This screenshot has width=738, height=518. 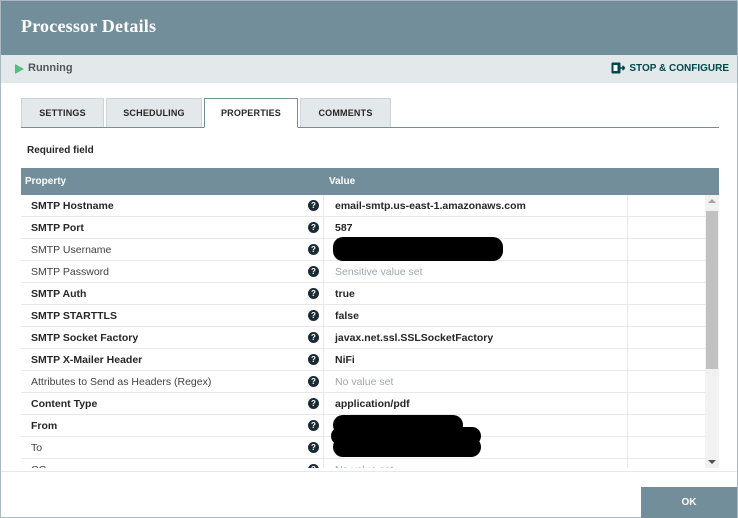 I want to click on property-name: SMTP Username, so click(x=71, y=250).